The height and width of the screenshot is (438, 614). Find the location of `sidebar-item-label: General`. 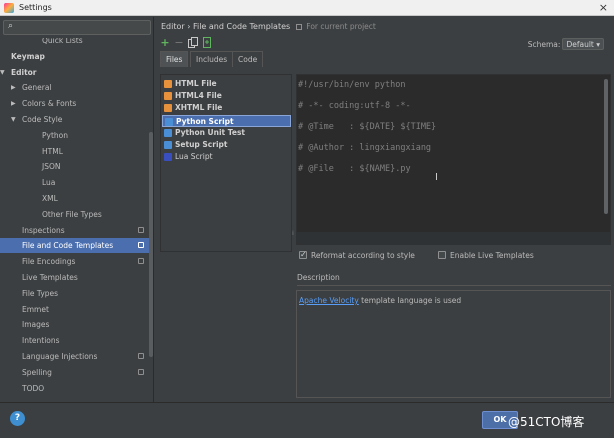

sidebar-item-label: General is located at coordinates (37, 88).